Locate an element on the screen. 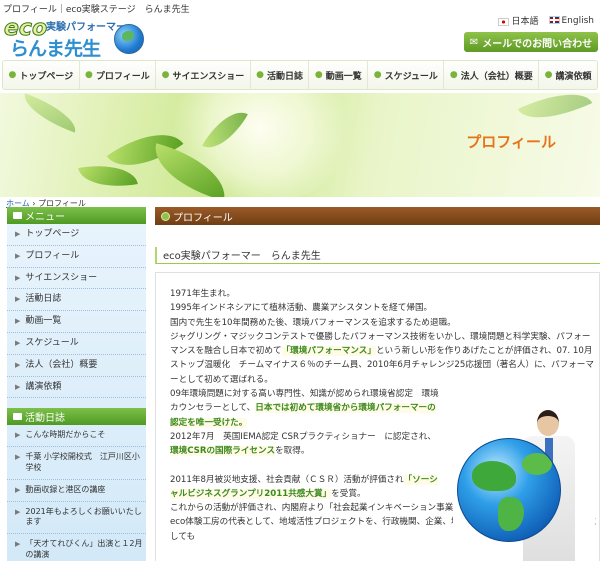 Image resolution: width=600 pixels, height=561 pixels. sidebar-item-label: トップページ is located at coordinates (52, 234).